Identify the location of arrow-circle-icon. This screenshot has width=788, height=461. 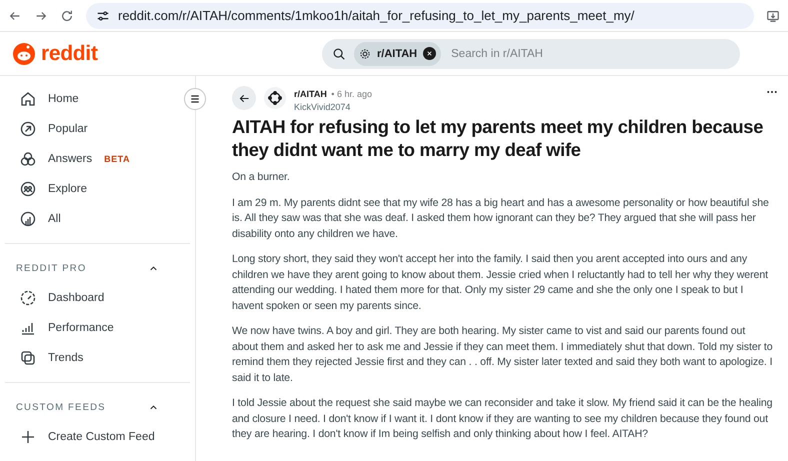
(28, 129).